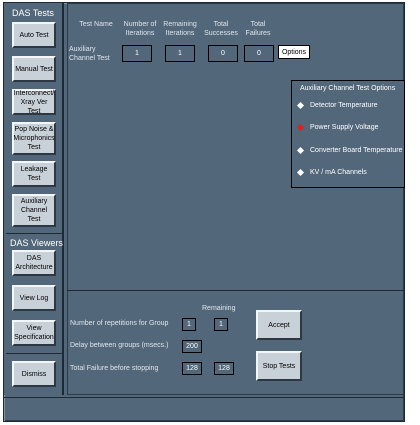  I want to click on col-header-failures: Total Failures, so click(258, 29).